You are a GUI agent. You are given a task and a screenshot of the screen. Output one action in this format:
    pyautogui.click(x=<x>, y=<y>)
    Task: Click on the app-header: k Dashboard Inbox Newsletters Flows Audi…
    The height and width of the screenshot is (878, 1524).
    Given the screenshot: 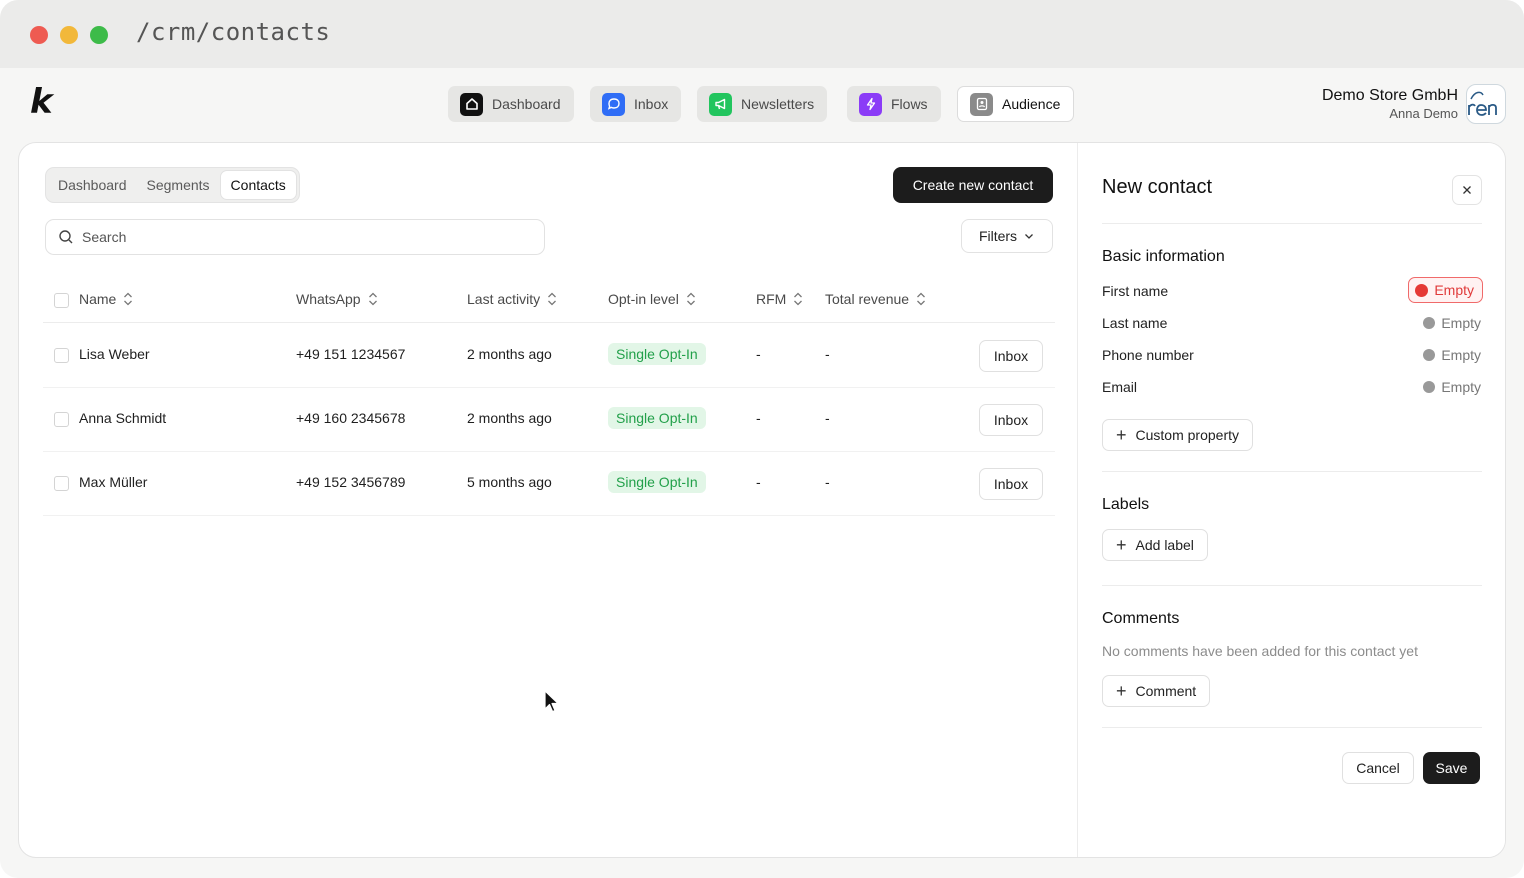 What is the action you would take?
    pyautogui.click(x=762, y=105)
    